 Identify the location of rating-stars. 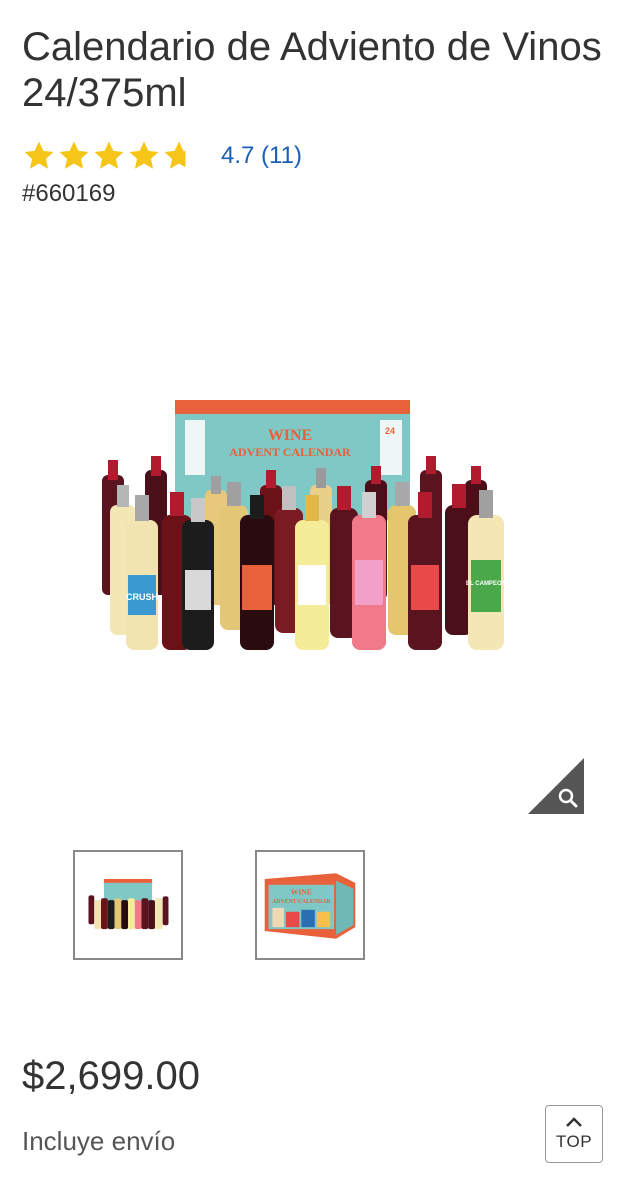
(109, 156).